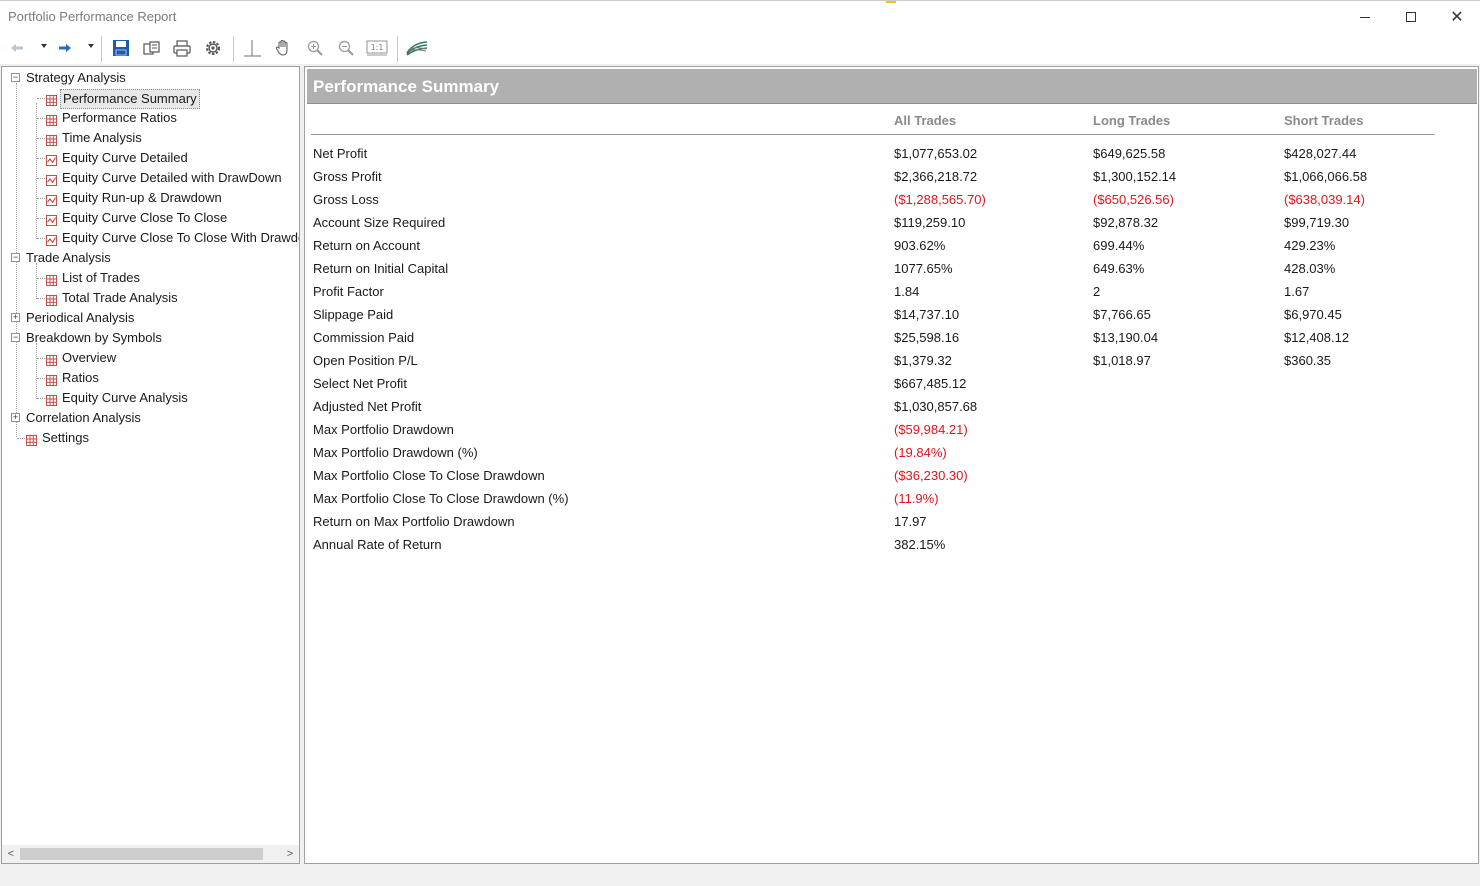 This screenshot has width=1480, height=886. I want to click on metric-value: ($36,230.30), so click(931, 475).